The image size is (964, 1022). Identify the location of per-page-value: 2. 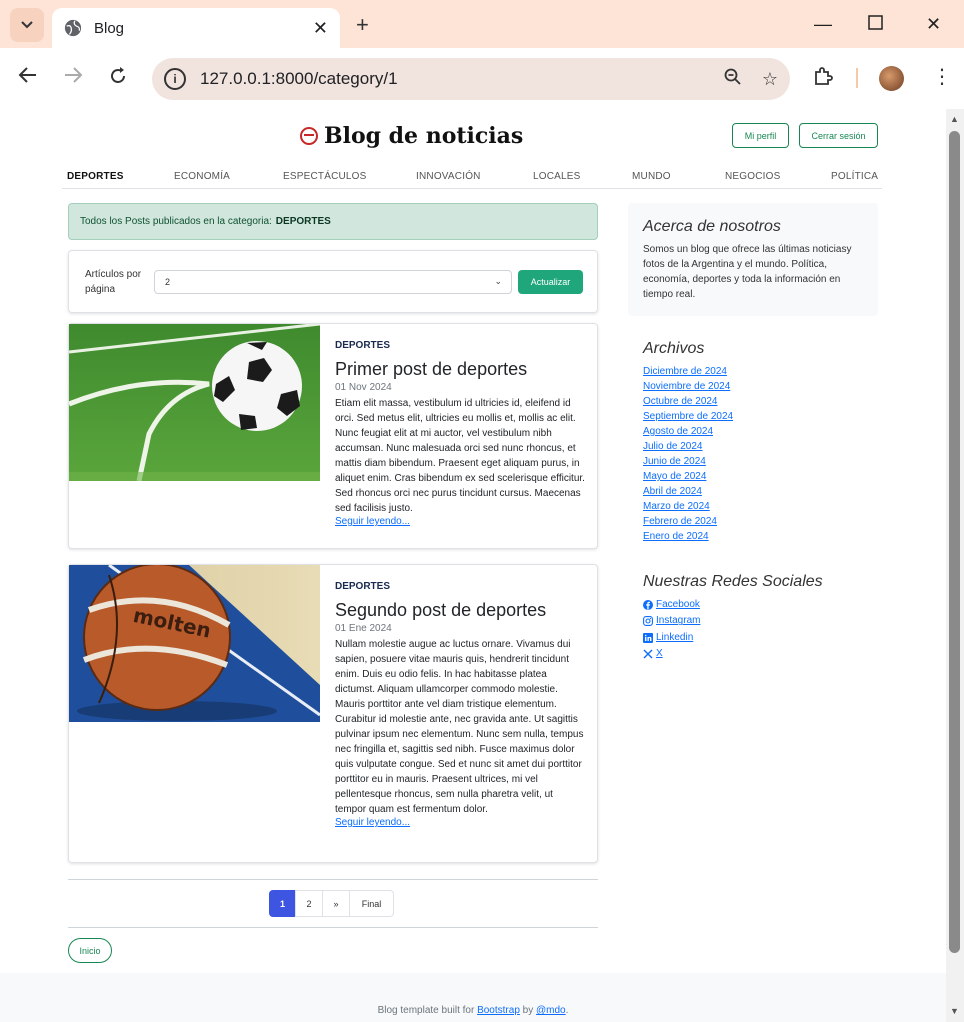
(168, 282).